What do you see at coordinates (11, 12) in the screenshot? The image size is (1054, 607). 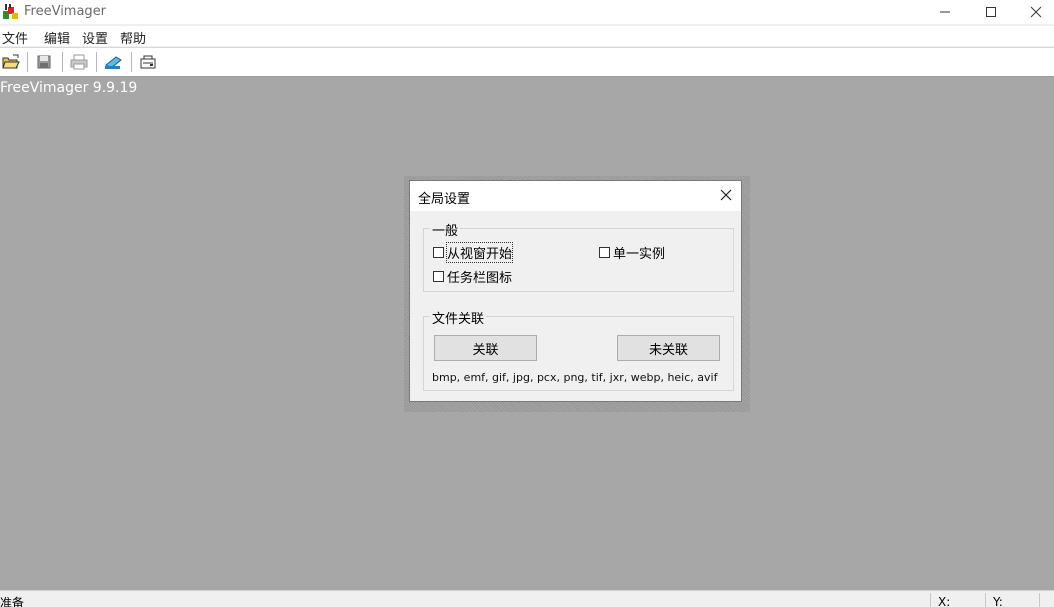 I see `app-logo-icon` at bounding box center [11, 12].